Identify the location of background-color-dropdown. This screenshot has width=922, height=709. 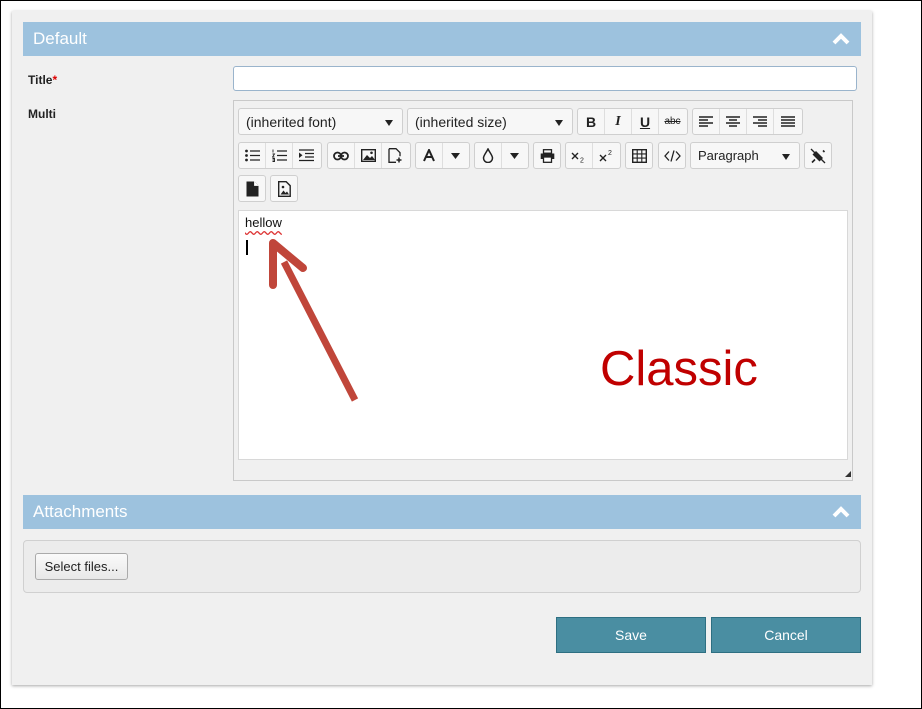
(515, 155).